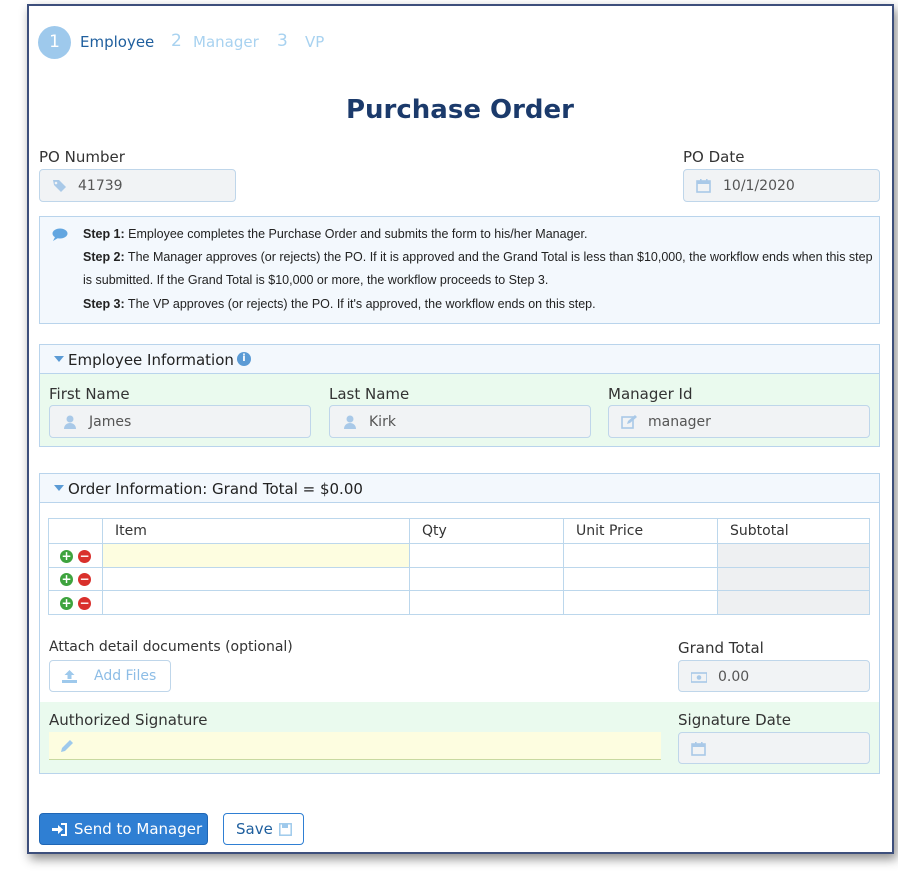  I want to click on first-name-label: First Name, so click(89, 394).